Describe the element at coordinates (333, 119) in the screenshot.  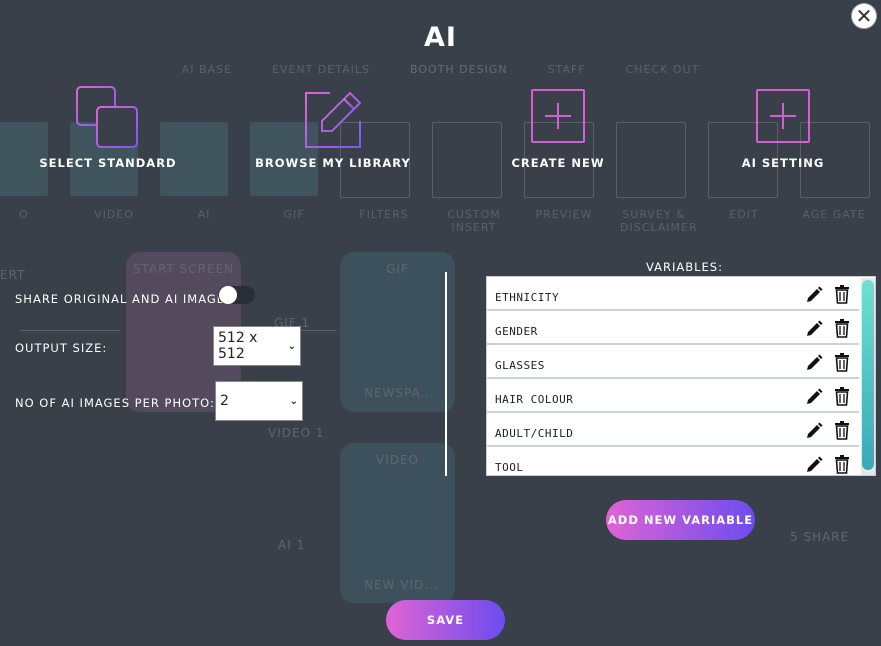
I see `edit-square-icon` at that location.